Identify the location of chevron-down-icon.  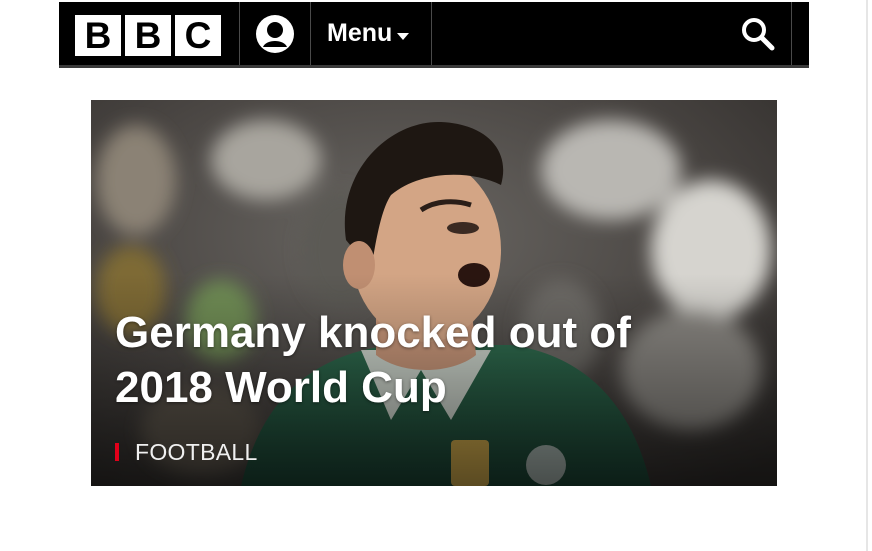
(403, 36).